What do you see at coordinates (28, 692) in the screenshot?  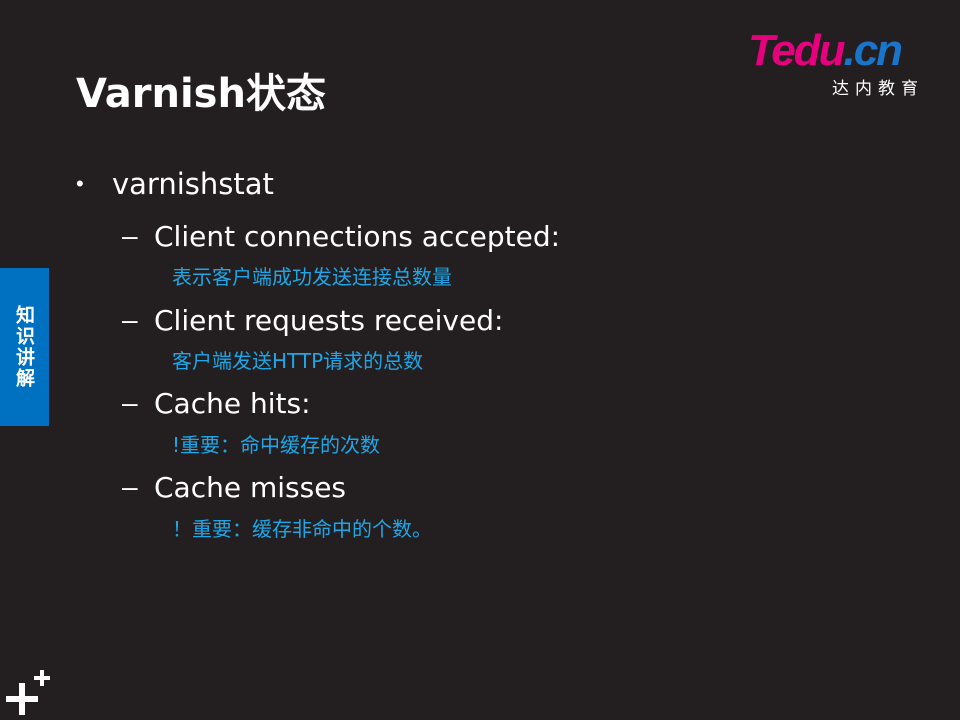 I see `plus-decoration-icon` at bounding box center [28, 692].